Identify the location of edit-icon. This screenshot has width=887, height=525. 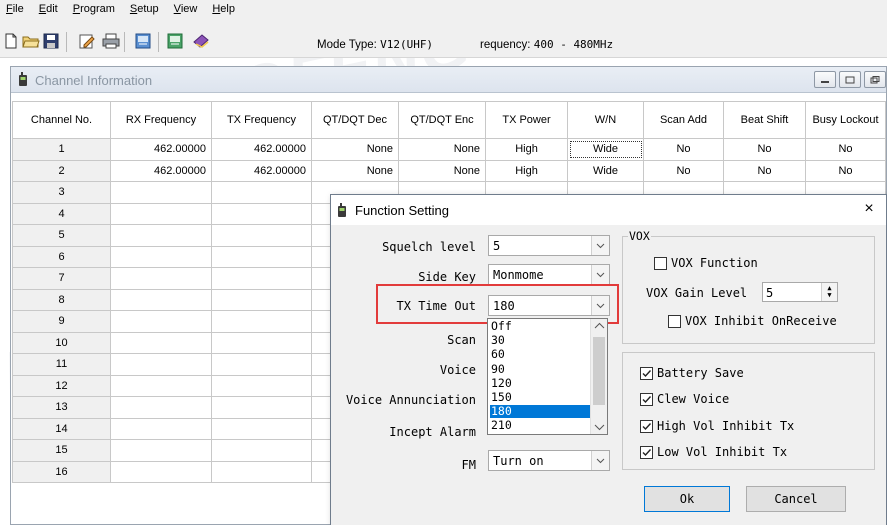
(87, 41).